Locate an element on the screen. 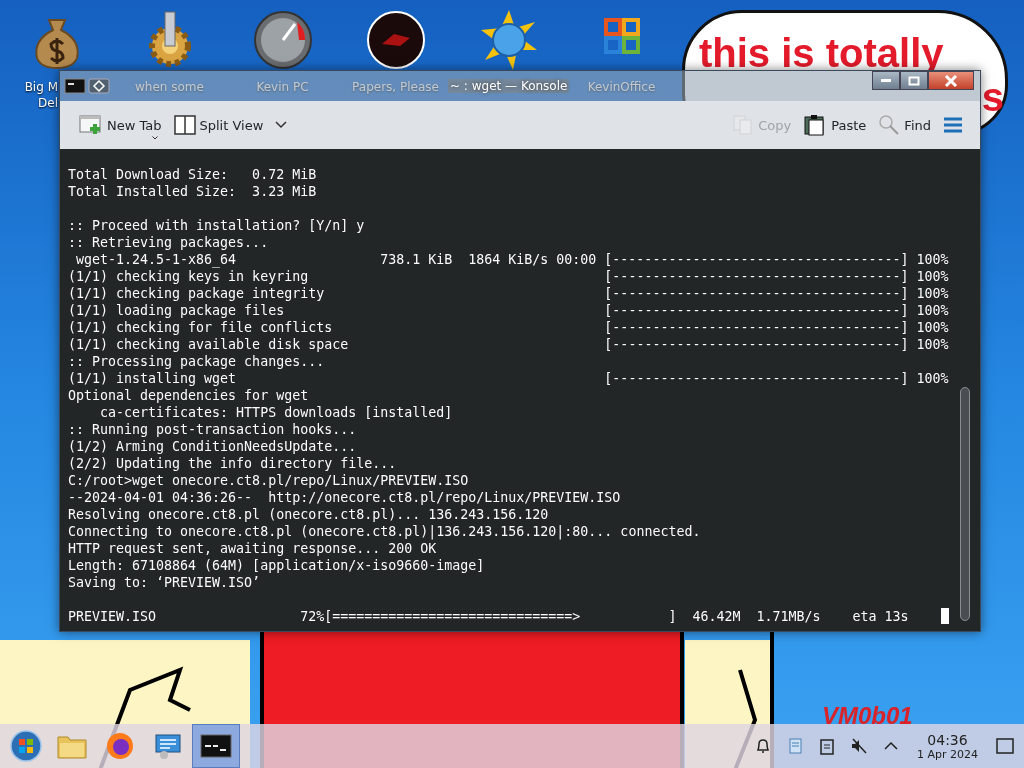 The image size is (1024, 768). menu-icon is located at coordinates (953, 125).